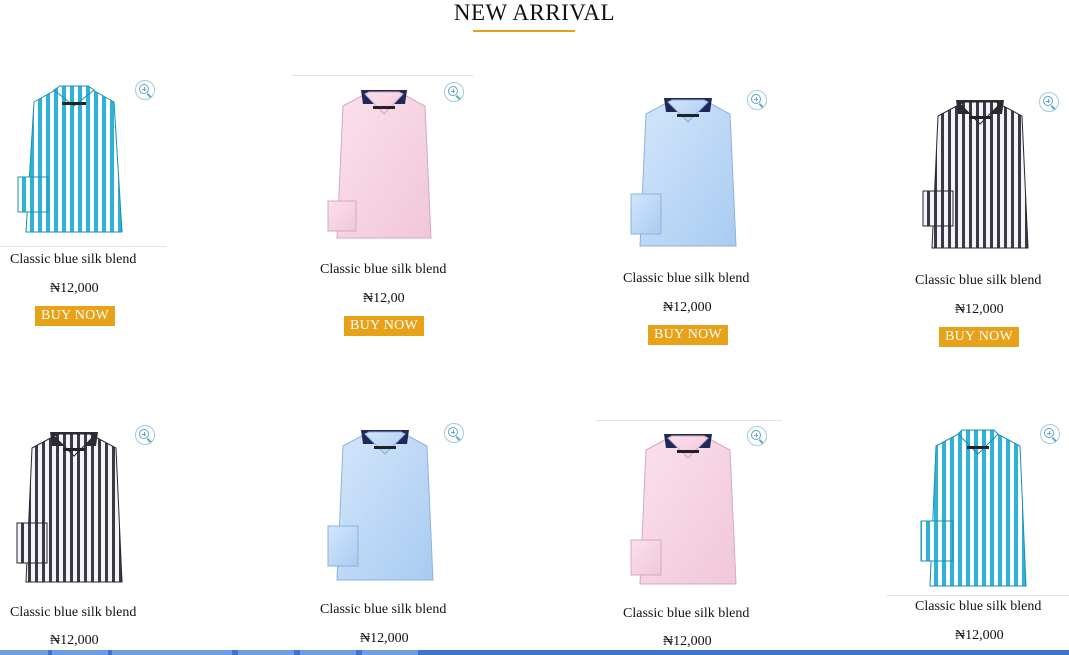 This screenshot has width=1069, height=655. What do you see at coordinates (534, 652) in the screenshot?
I see `taskbar` at bounding box center [534, 652].